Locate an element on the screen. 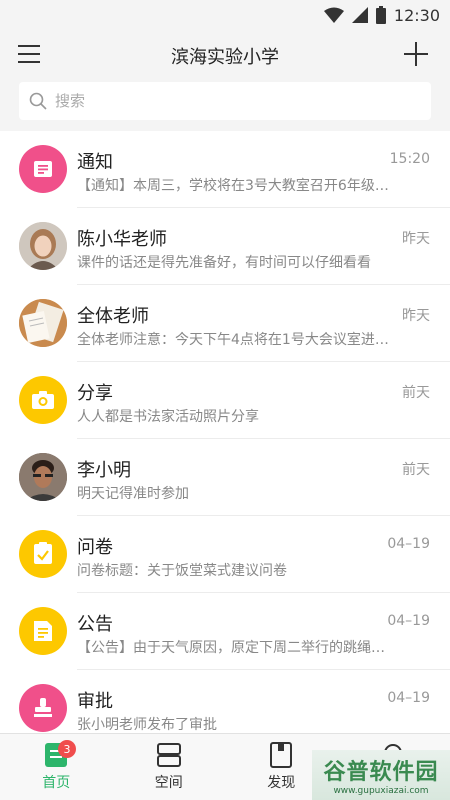 Image resolution: width=450 pixels, height=800 pixels. list-item: 分享 前天 人人都是书法家活动照片分享 is located at coordinates (225, 400).